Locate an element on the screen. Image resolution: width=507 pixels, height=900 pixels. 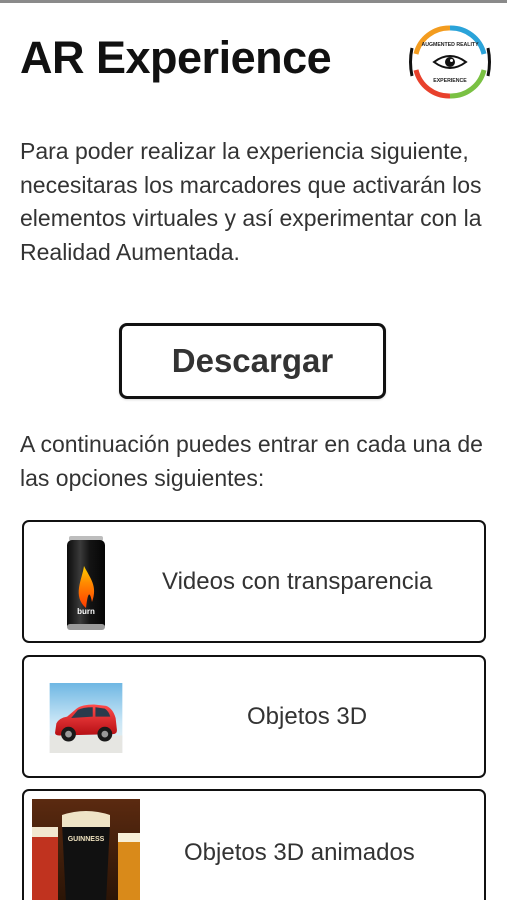
can-brand-text: burn is located at coordinates (86, 611).